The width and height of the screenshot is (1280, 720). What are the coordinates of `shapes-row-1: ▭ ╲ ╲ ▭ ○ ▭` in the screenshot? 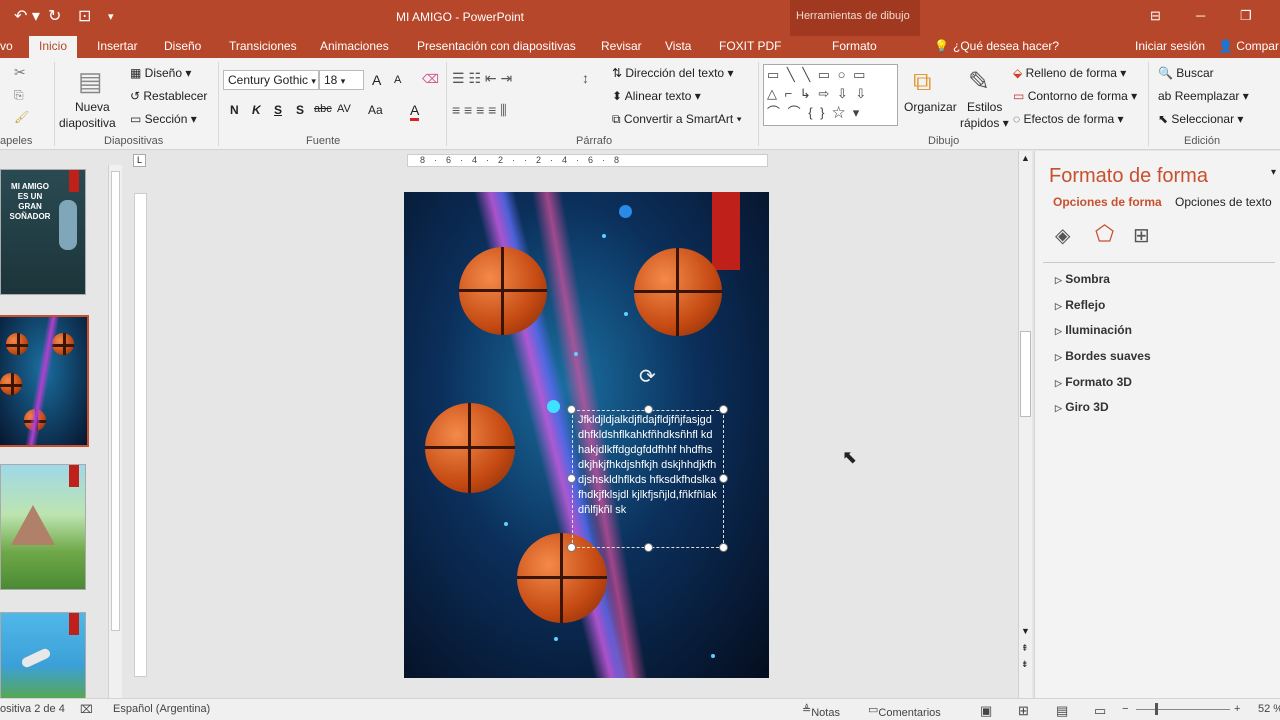 It's located at (830, 74).